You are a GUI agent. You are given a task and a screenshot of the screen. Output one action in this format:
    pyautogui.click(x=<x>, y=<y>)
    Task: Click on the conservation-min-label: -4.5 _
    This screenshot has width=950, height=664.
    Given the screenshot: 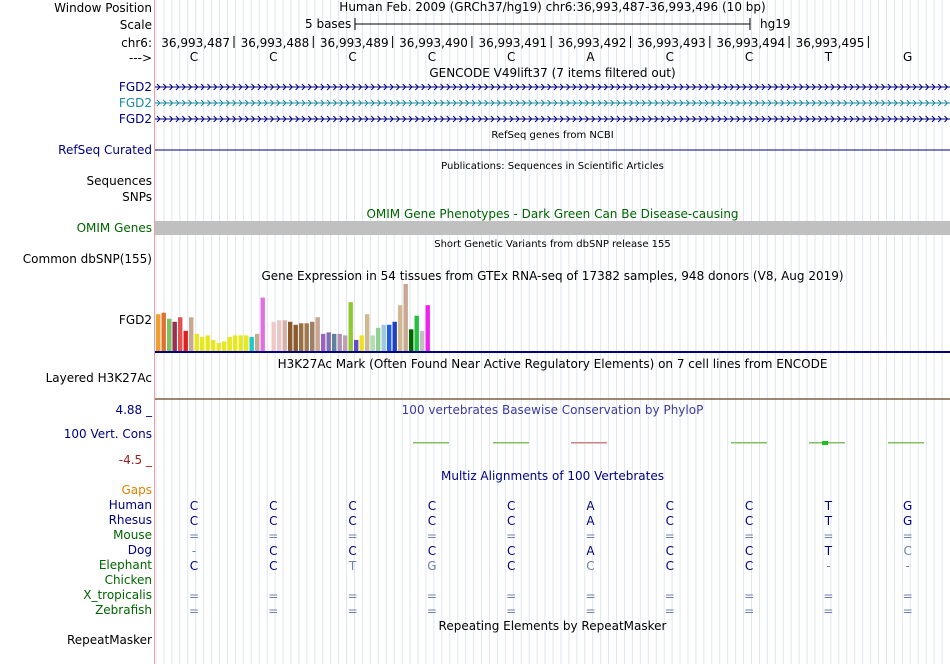 What is the action you would take?
    pyautogui.click(x=135, y=460)
    